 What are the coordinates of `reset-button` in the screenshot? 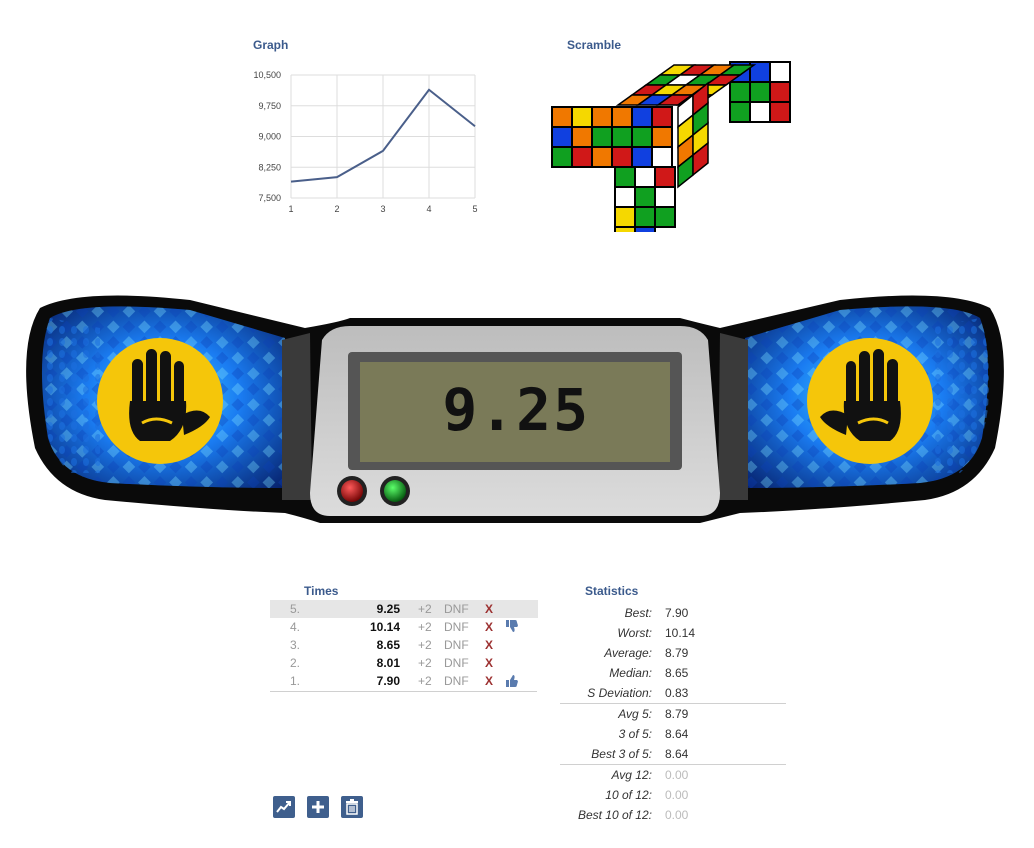 It's located at (352, 491).